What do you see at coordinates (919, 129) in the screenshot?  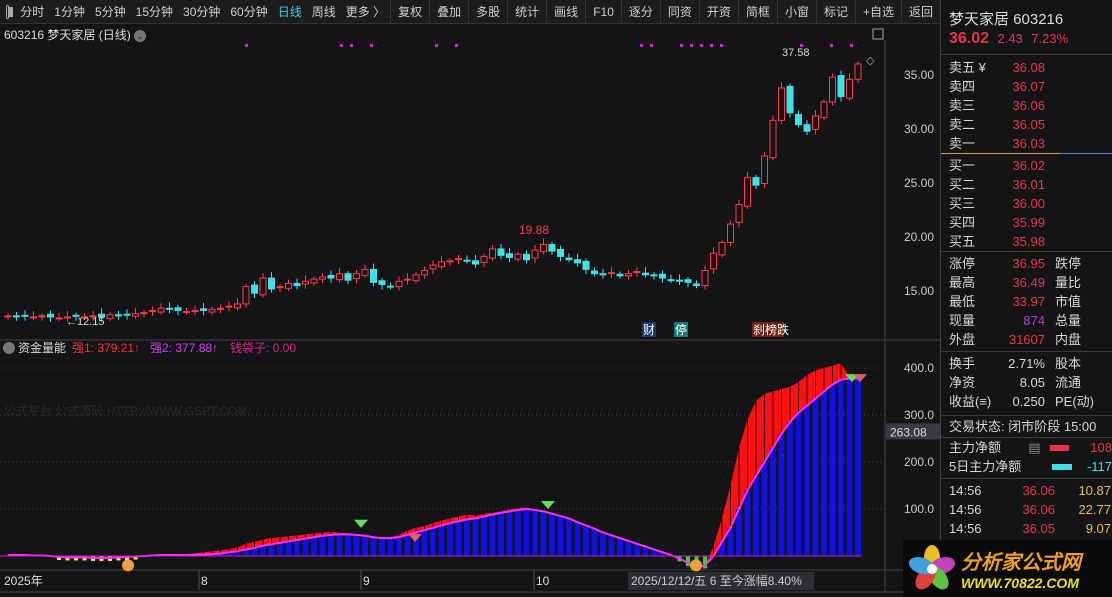 I see `price-tick-label: 30.00` at bounding box center [919, 129].